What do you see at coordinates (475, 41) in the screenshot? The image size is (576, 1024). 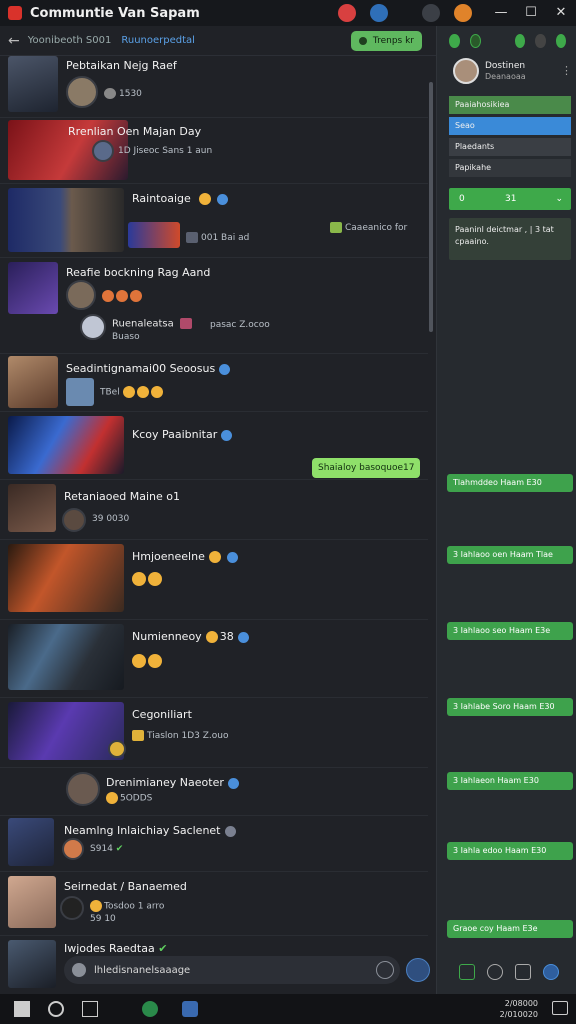 I see `link-icon` at bounding box center [475, 41].